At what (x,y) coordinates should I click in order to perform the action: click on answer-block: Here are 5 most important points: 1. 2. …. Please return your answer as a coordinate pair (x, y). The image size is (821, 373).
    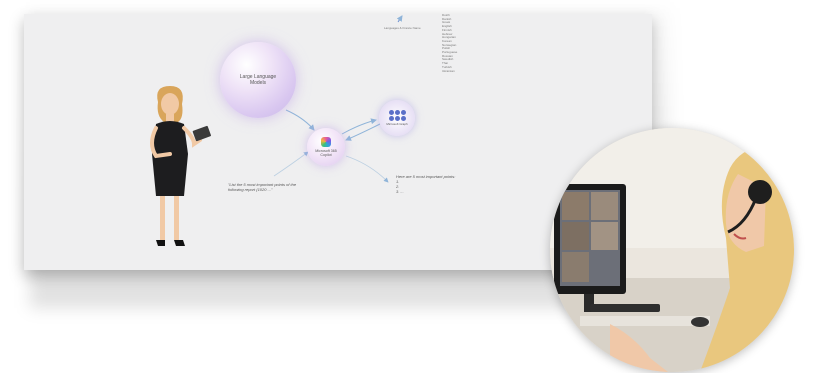
    Looking at the image, I should click on (436, 184).